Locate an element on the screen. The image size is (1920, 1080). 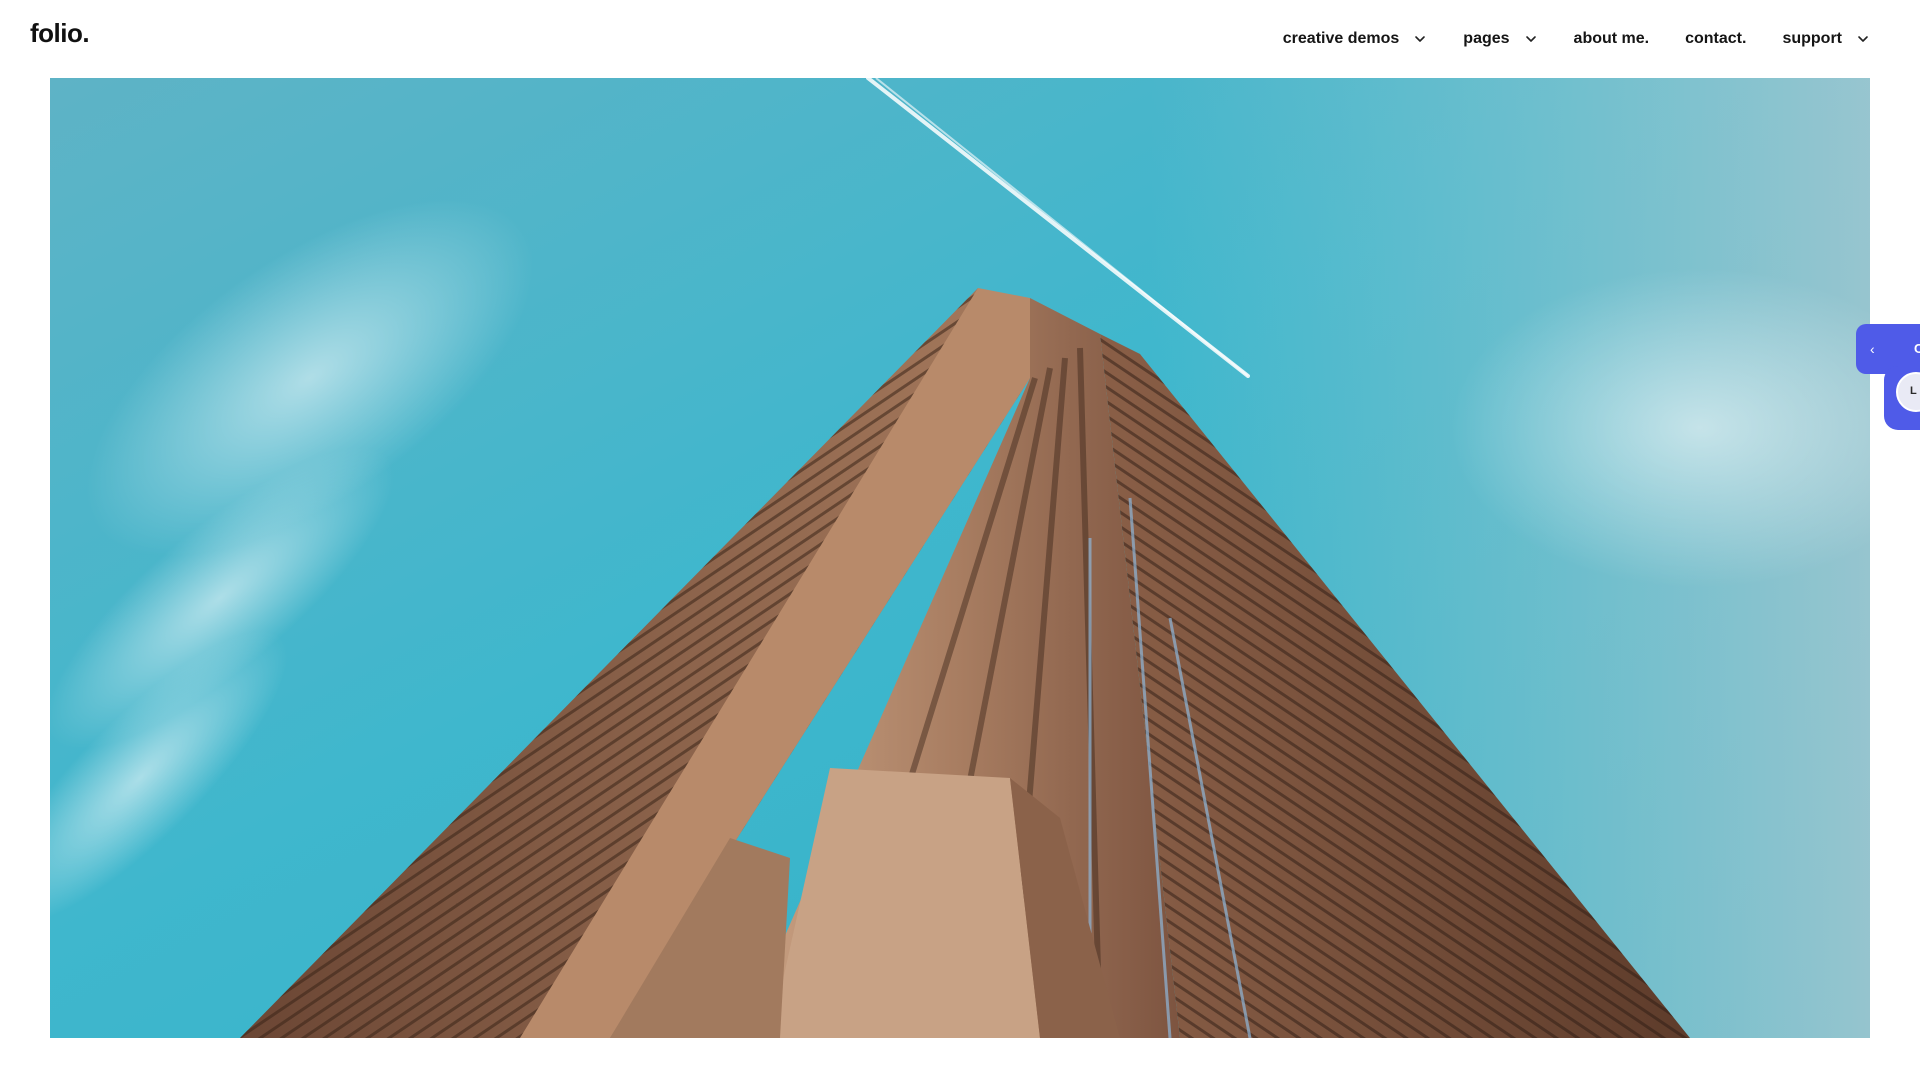
nav-label: about me. is located at coordinates (1611, 38).